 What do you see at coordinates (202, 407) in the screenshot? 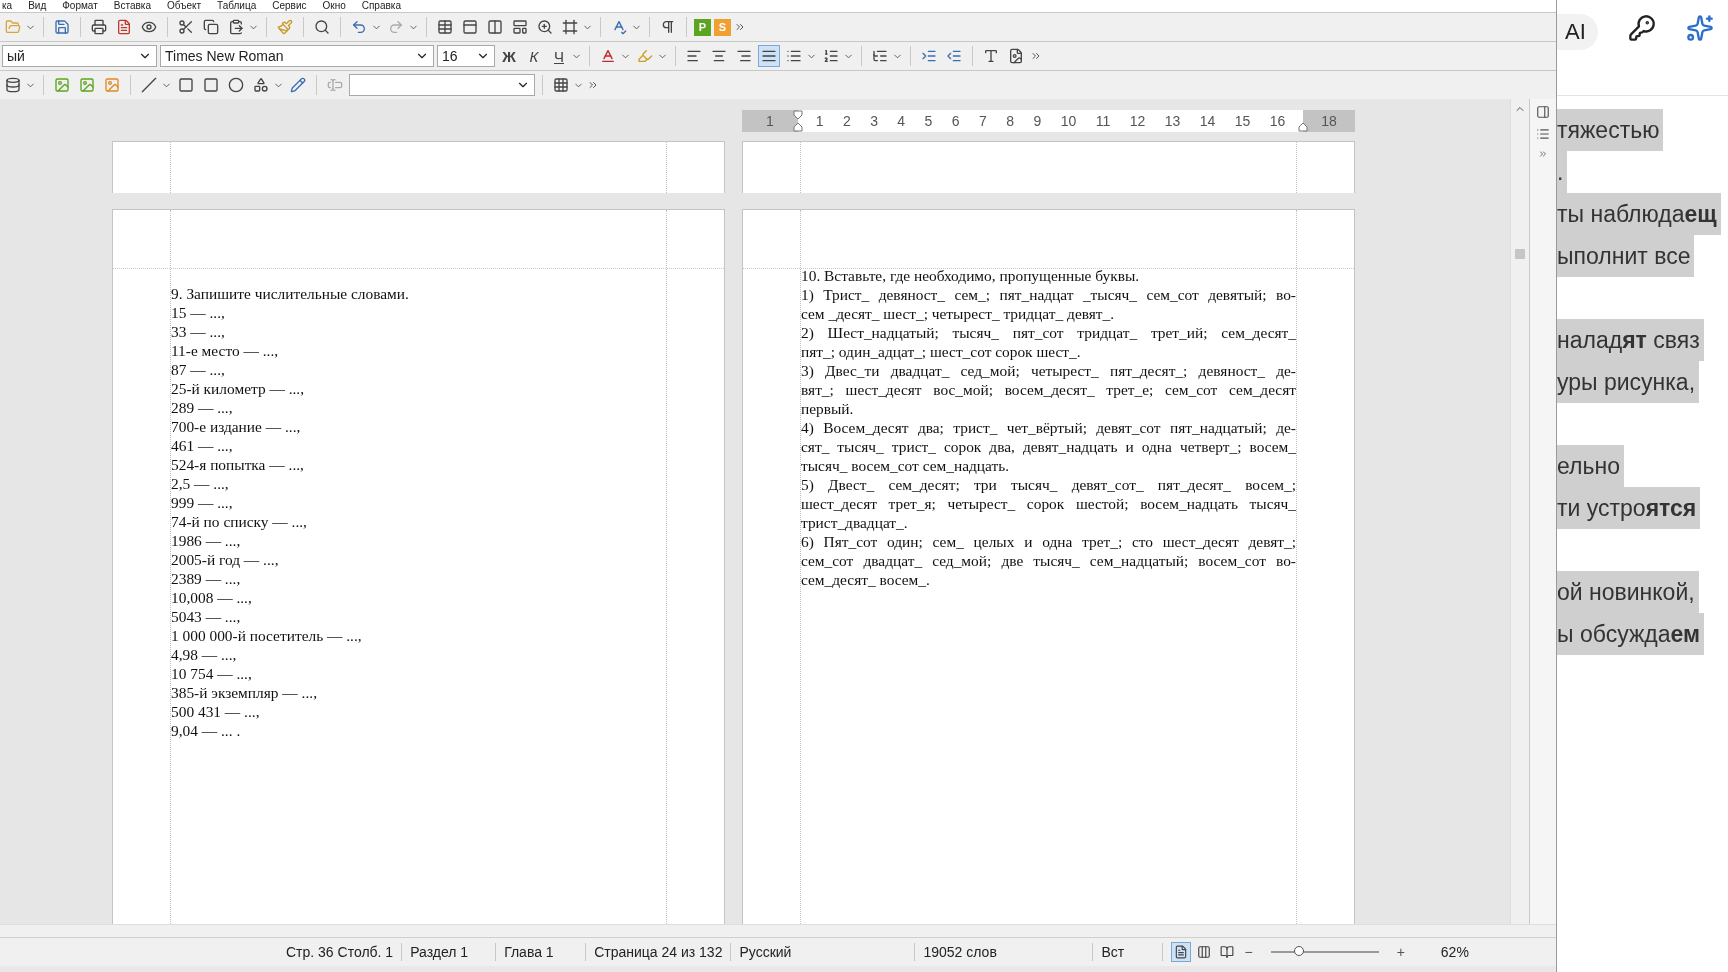
I see `document-text-line: 289 — ...,` at bounding box center [202, 407].